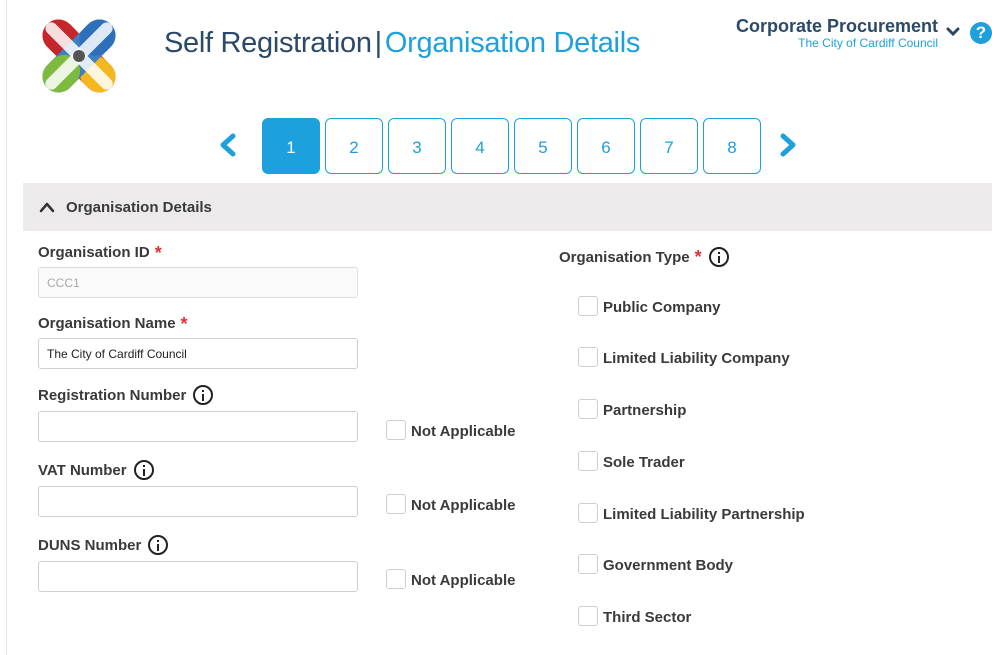  Describe the element at coordinates (732, 146) in the screenshot. I see `step-8-button: 8` at that location.